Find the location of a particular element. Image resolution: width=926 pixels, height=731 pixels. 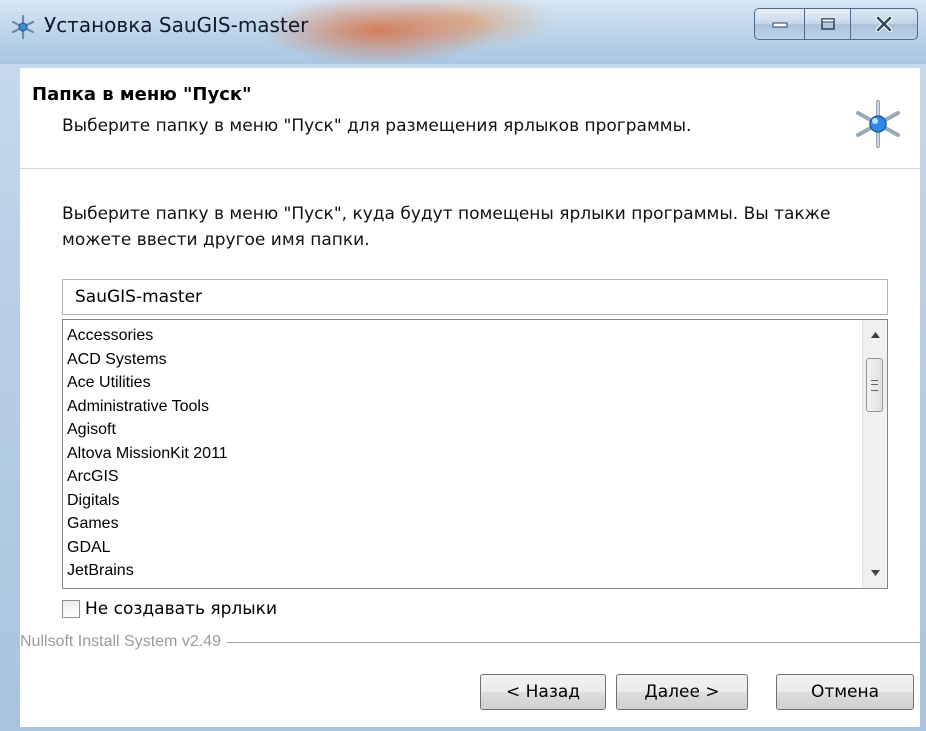

scroll-thumb is located at coordinates (874, 385).